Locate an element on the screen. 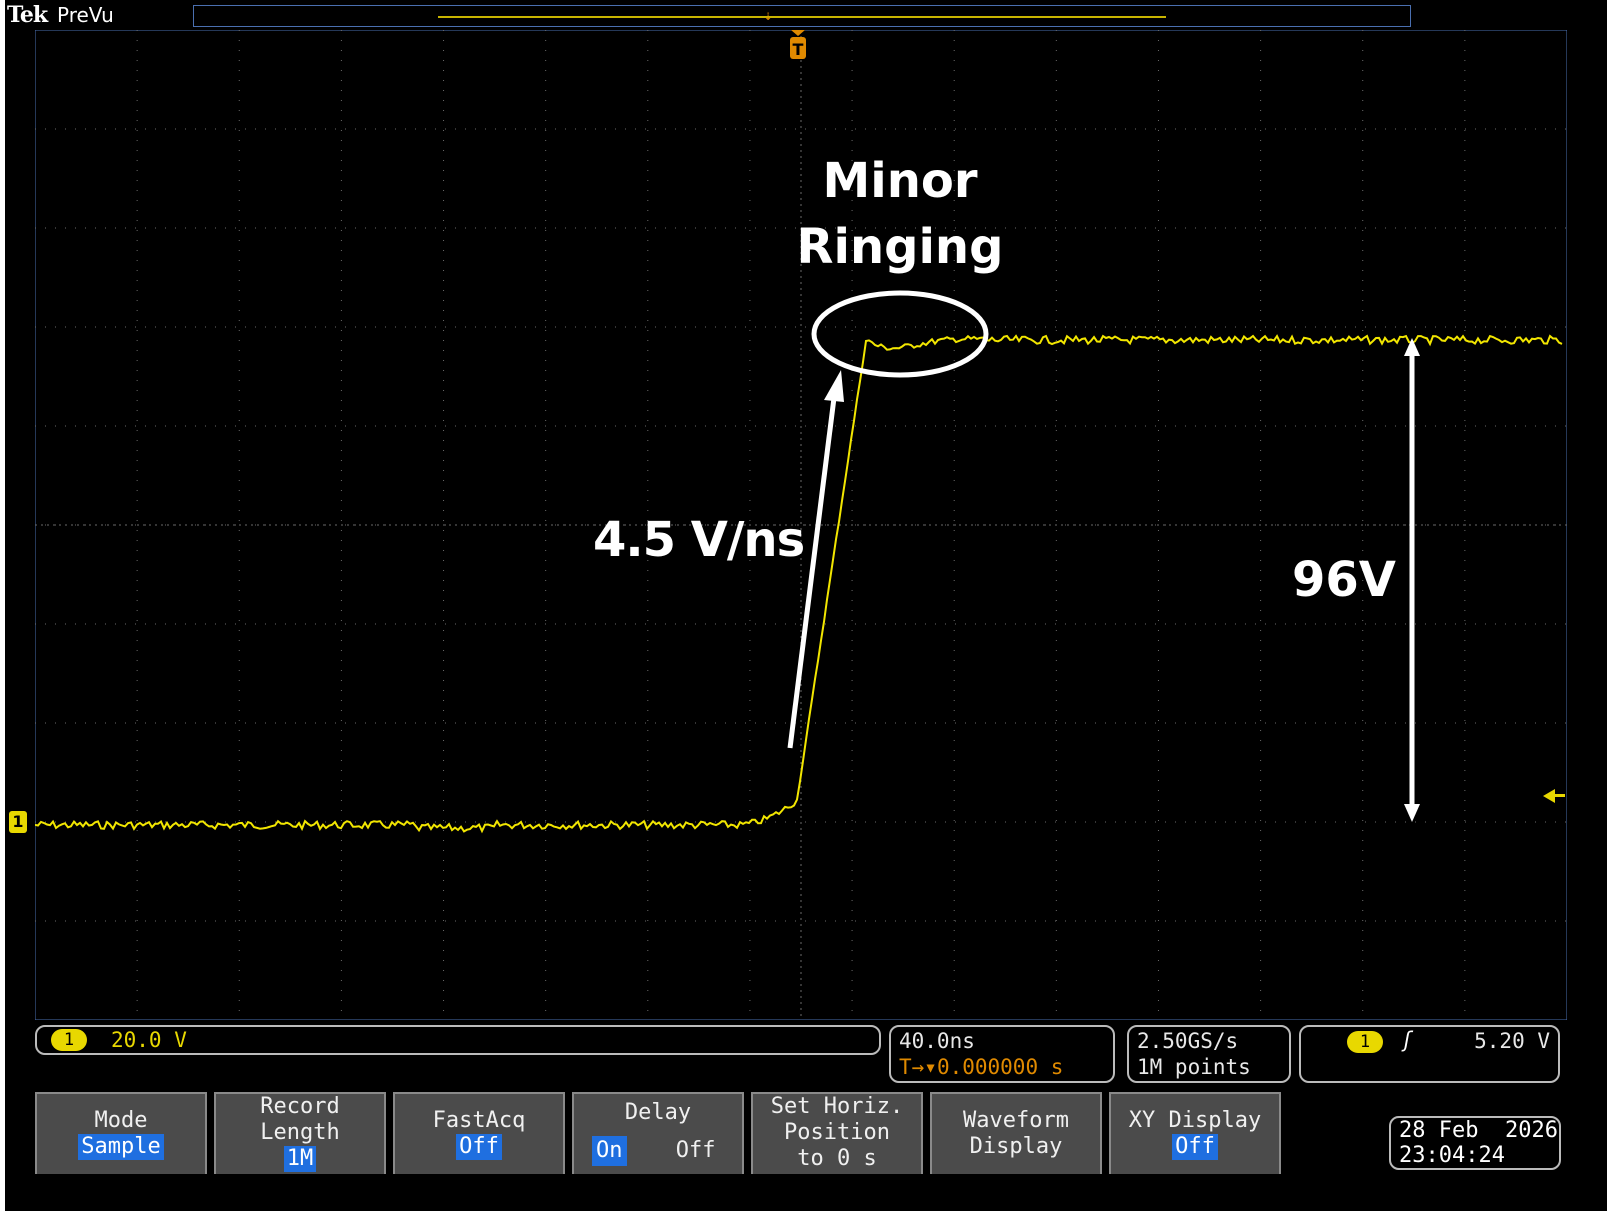 The image size is (1611, 1211). fastacq-value: Off is located at coordinates (479, 1147).